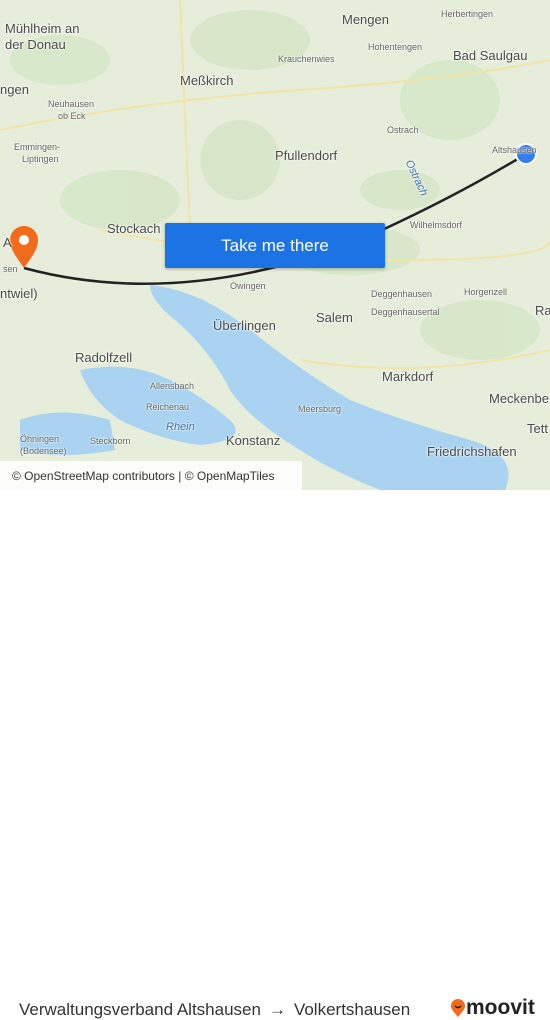  Describe the element at coordinates (514, 150) in the screenshot. I see `place-label: Altshausen` at that location.